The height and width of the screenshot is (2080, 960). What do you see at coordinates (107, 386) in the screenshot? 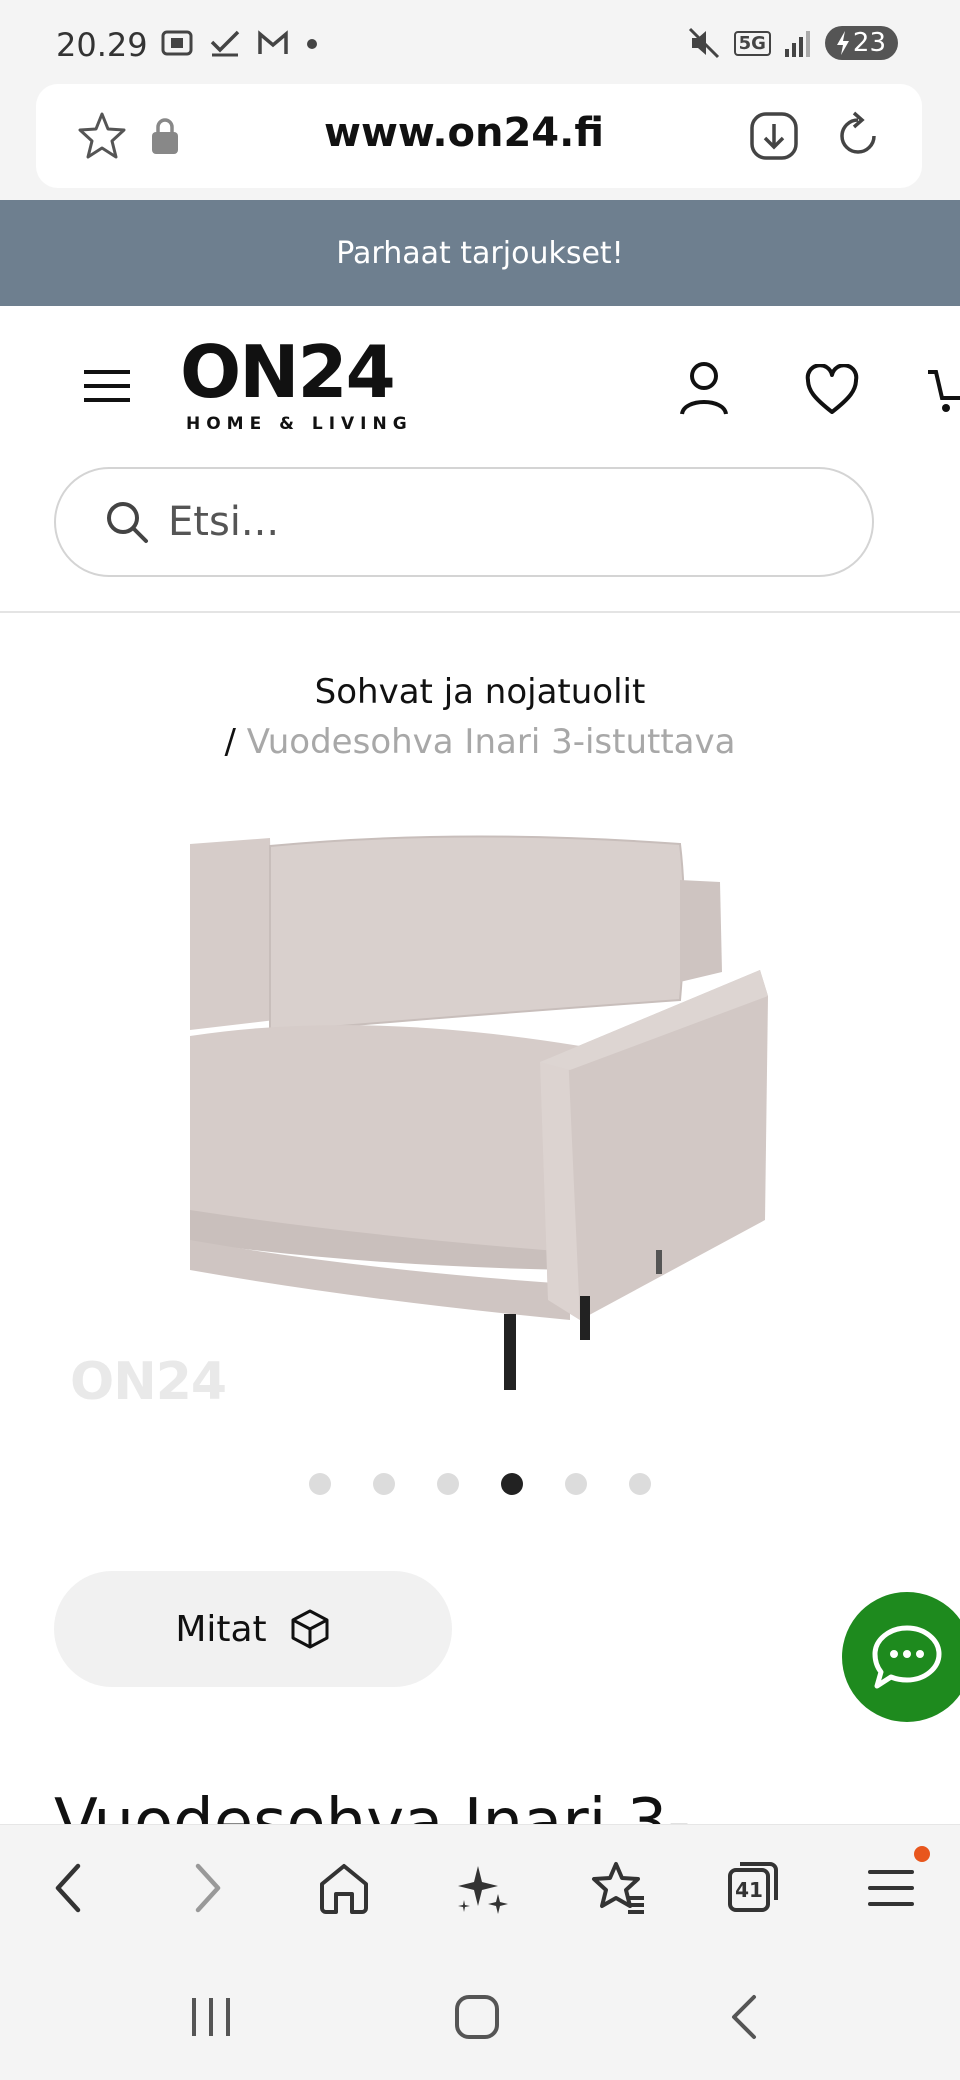
I see `menu-icon` at bounding box center [107, 386].